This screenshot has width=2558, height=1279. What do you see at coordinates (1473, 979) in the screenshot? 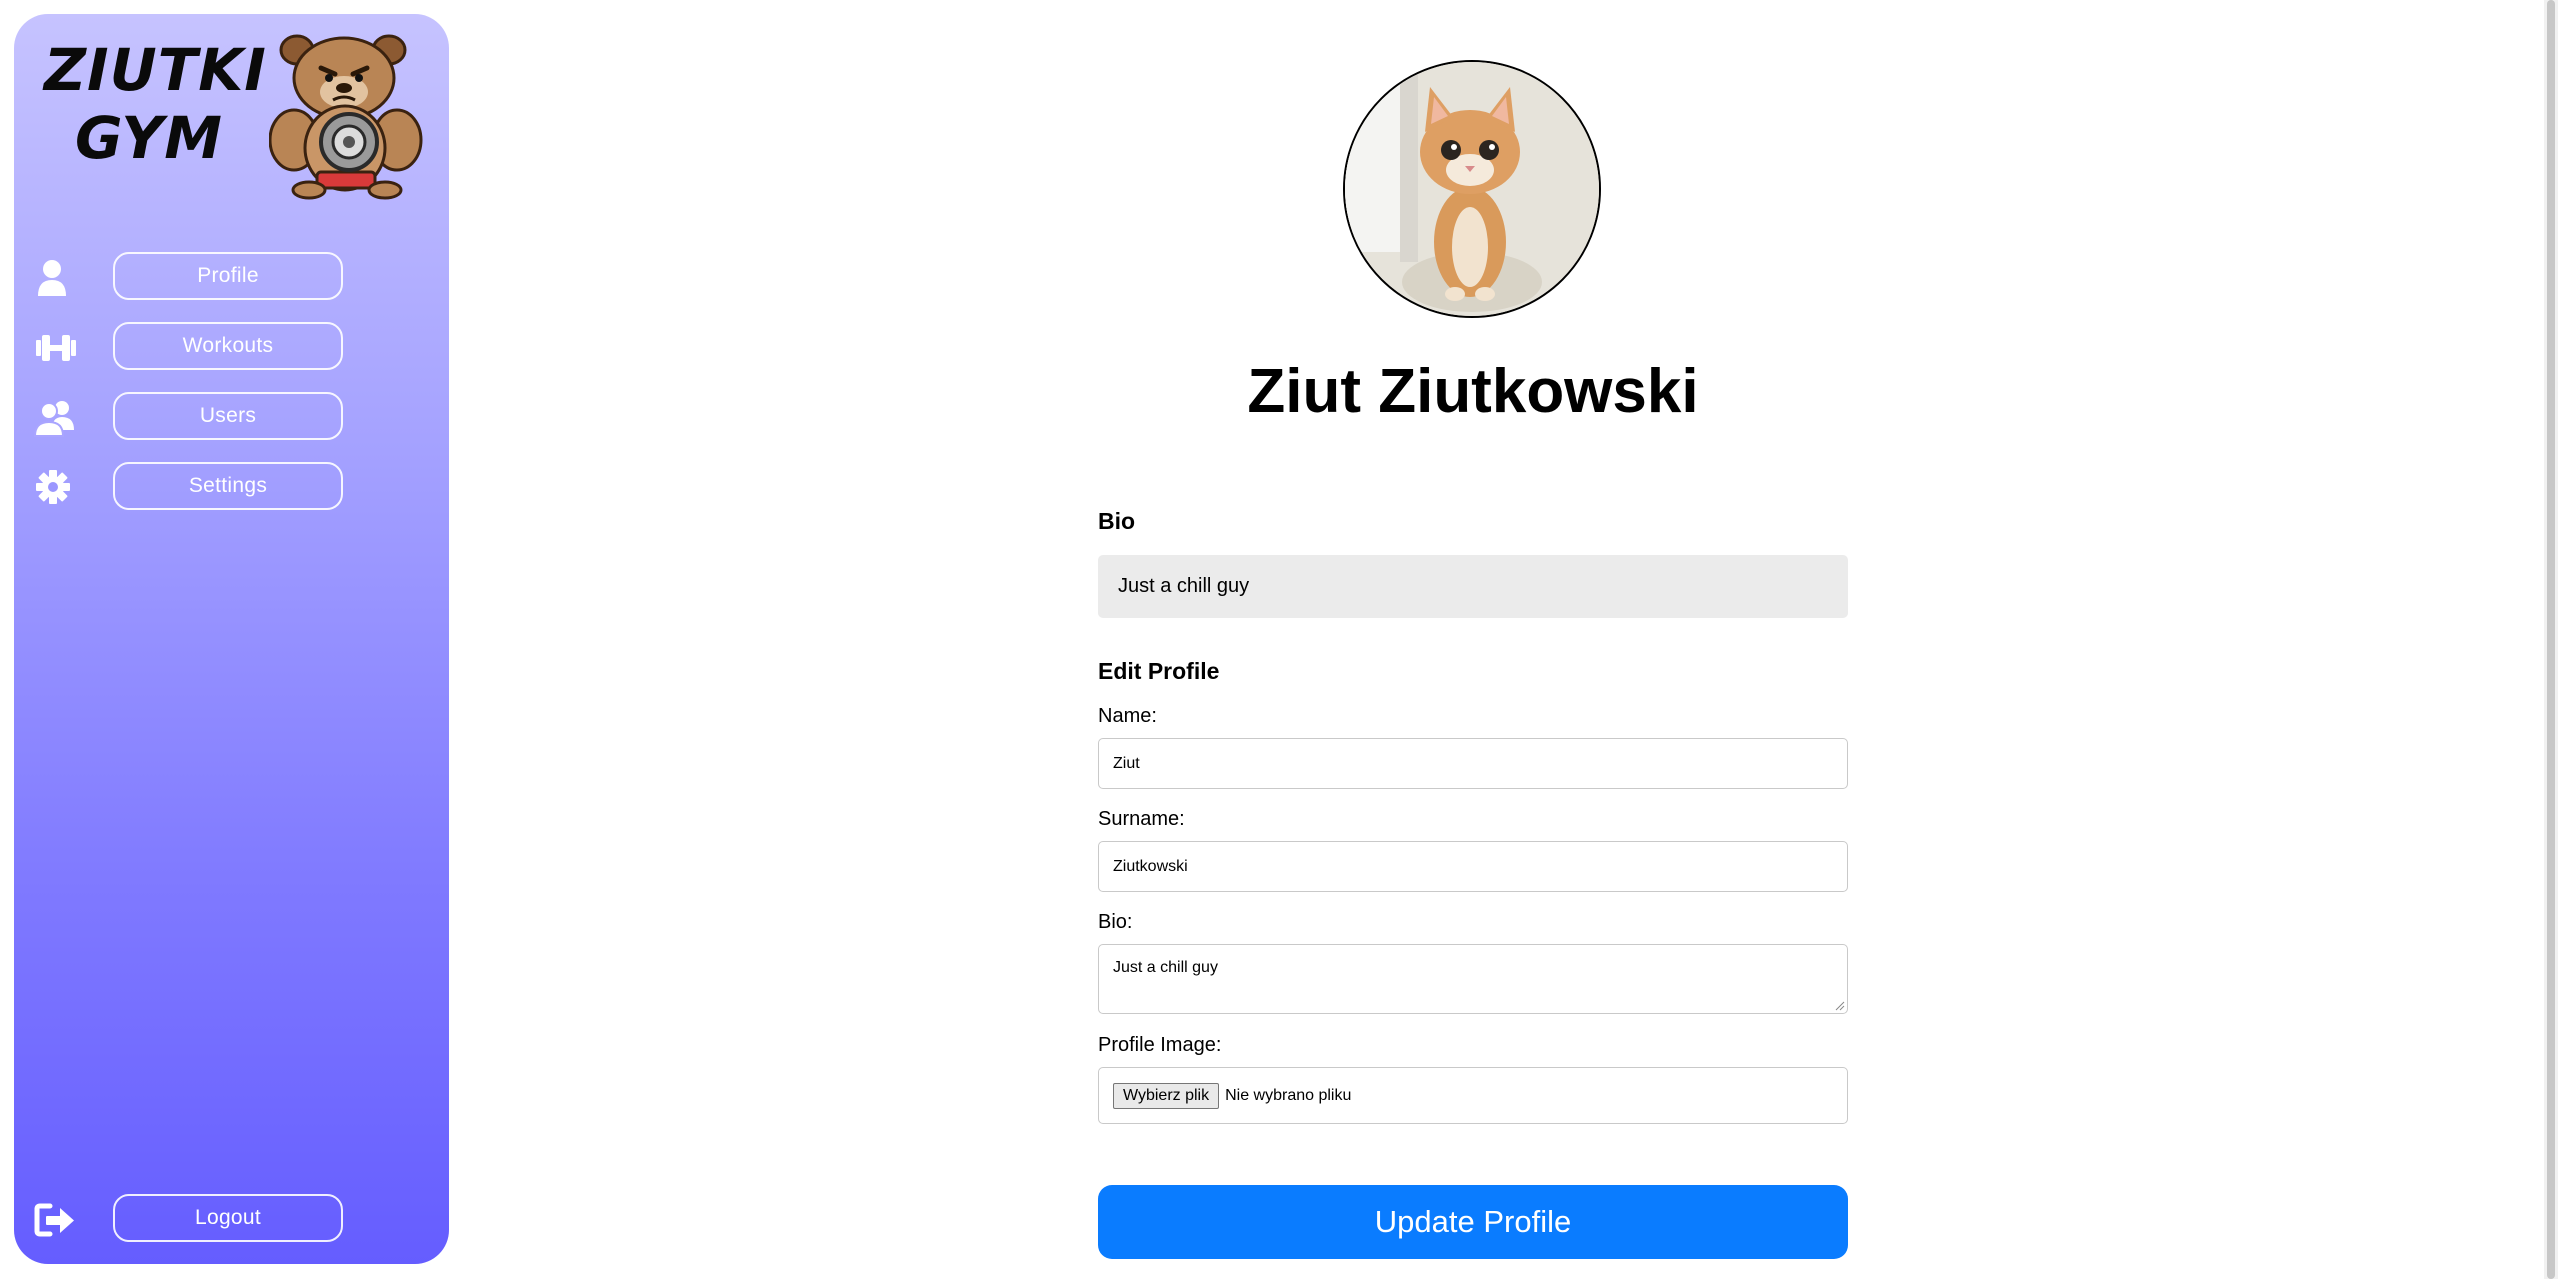
I see `bio-textarea: Just a chill guy` at bounding box center [1473, 979].